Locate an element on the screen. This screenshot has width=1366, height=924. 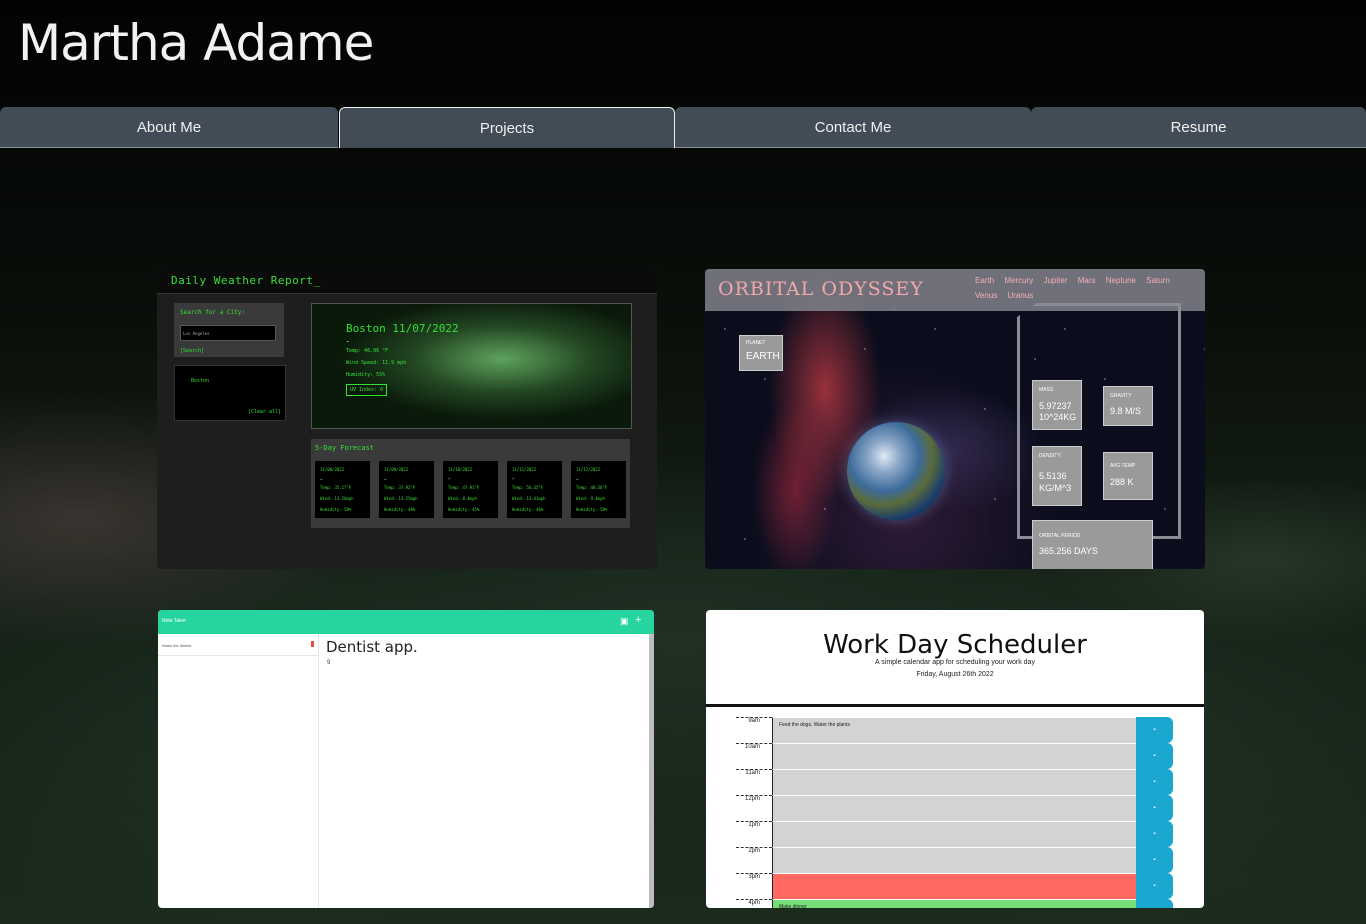
notes-app-title: Note Taker is located at coordinates (174, 621).